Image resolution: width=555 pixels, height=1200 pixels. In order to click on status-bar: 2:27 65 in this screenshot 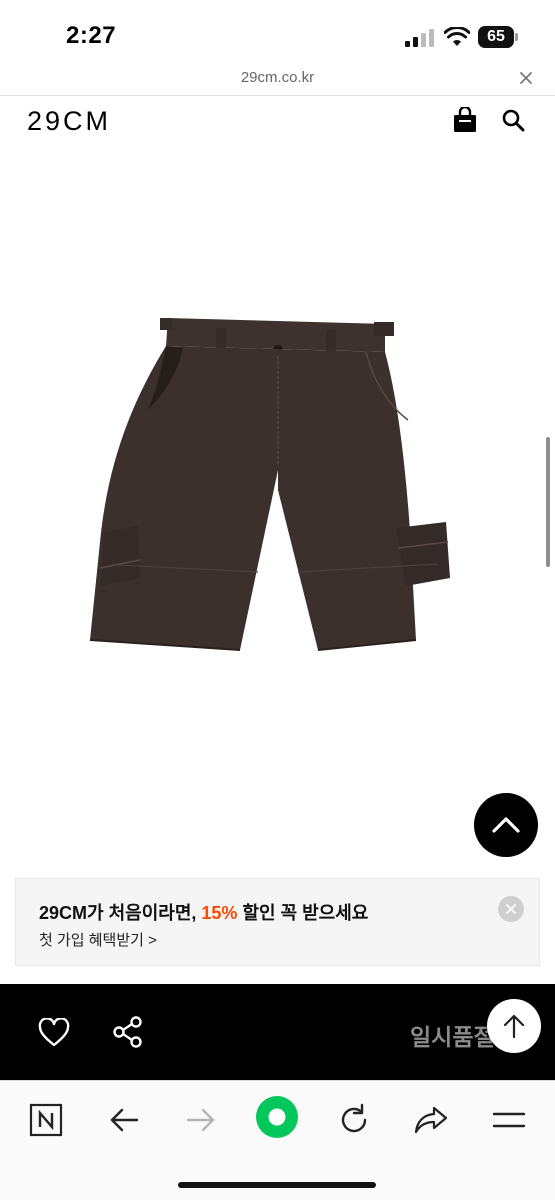, I will do `click(277, 31)`.